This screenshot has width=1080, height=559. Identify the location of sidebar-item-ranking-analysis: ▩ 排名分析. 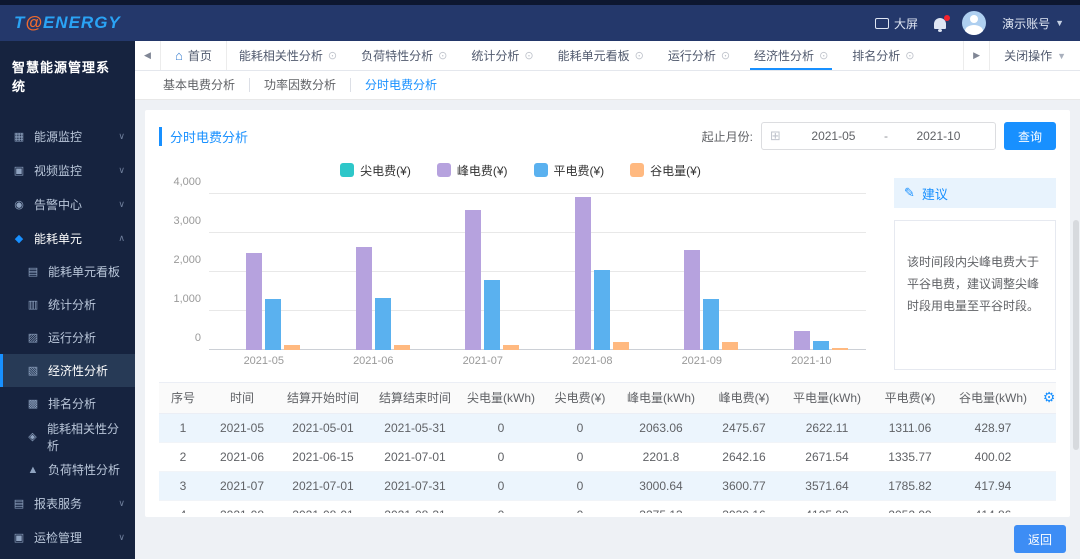
(67, 403).